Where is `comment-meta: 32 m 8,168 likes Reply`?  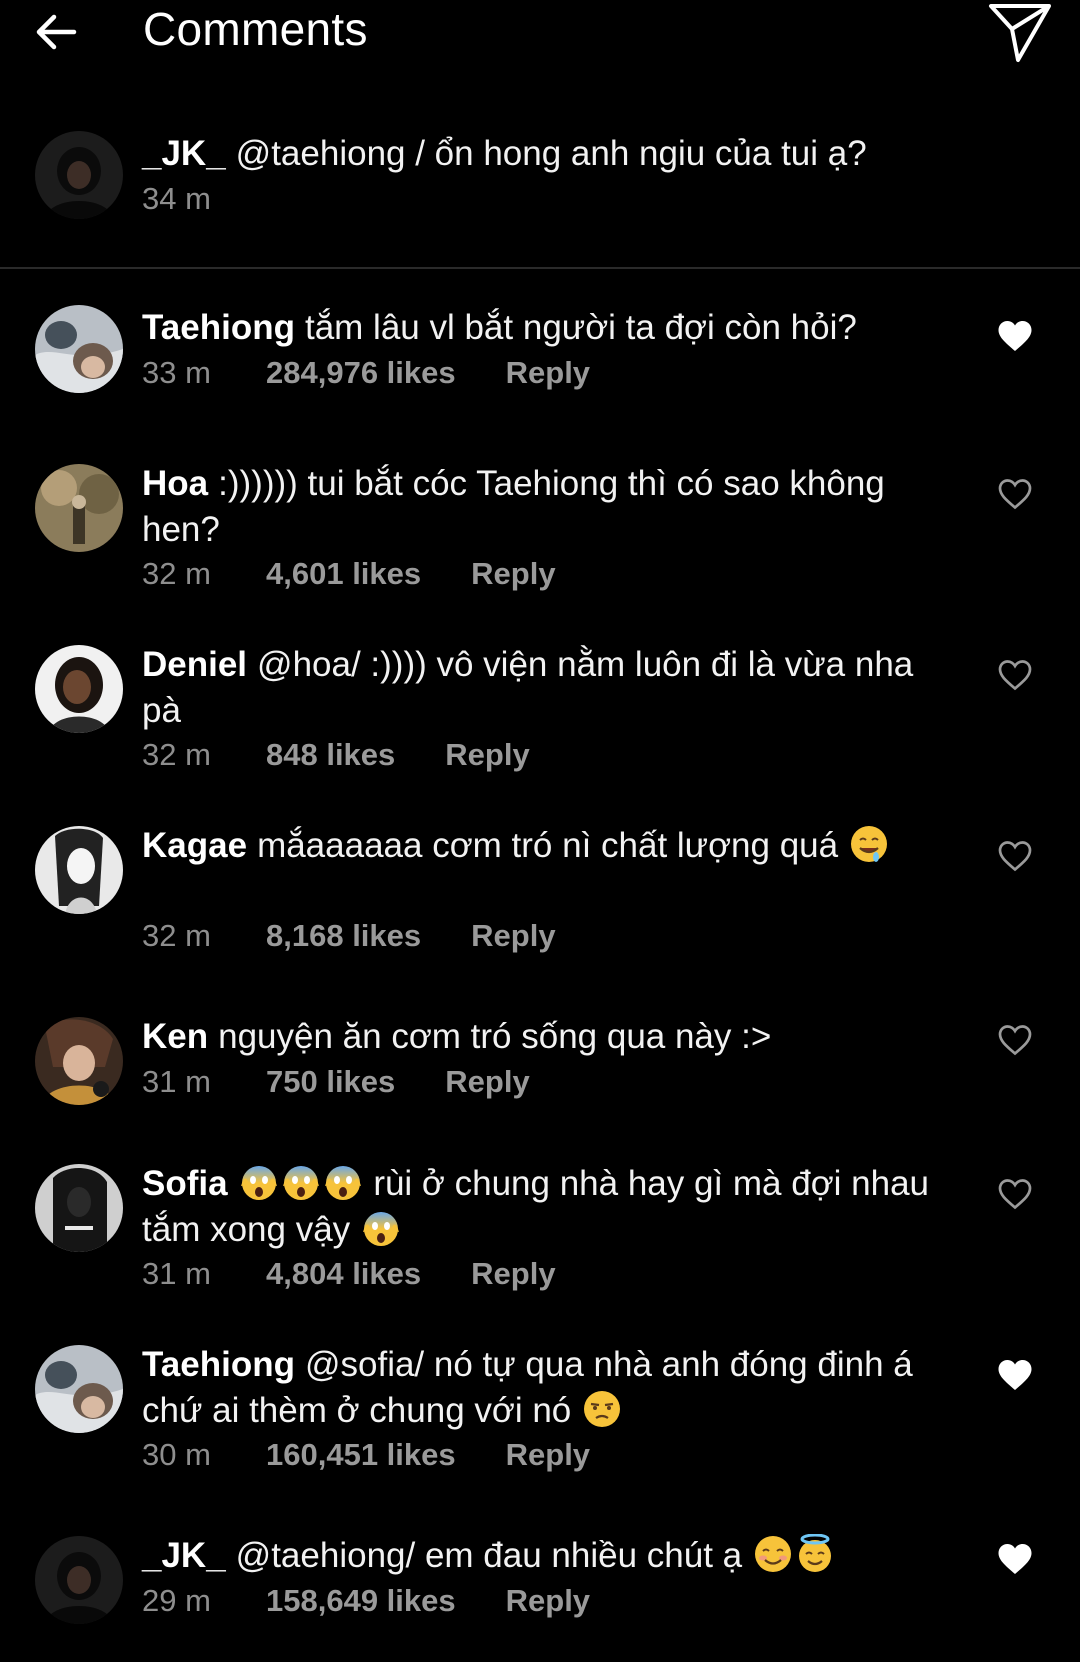
comment-meta: 32 m 8,168 likes Reply is located at coordinates (349, 936).